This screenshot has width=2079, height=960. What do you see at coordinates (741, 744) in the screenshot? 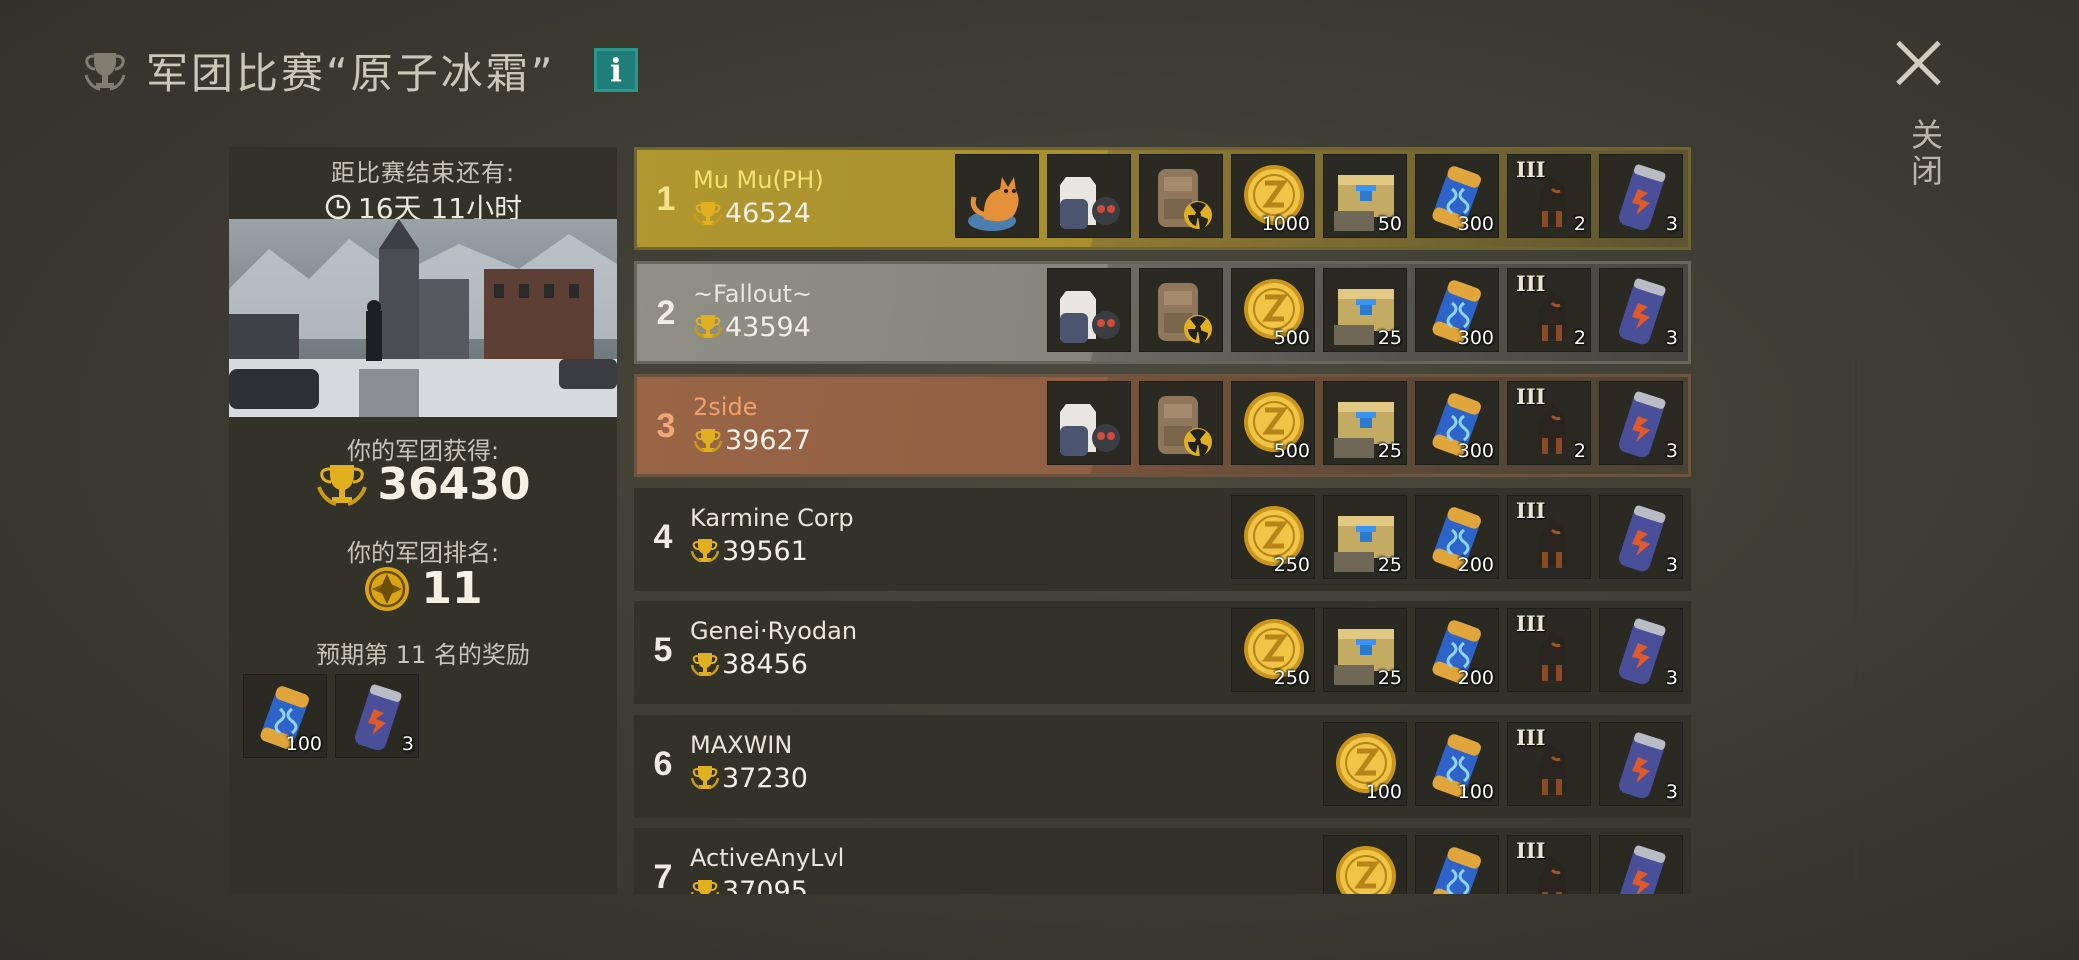
I see `legion-name: MAXWIN` at bounding box center [741, 744].